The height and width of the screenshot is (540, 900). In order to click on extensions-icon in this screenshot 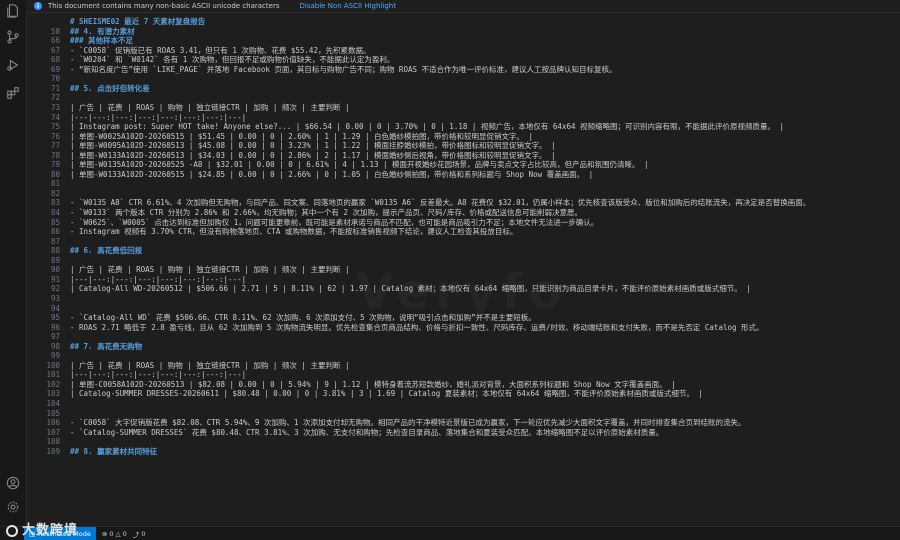, I will do `click(13, 93)`.